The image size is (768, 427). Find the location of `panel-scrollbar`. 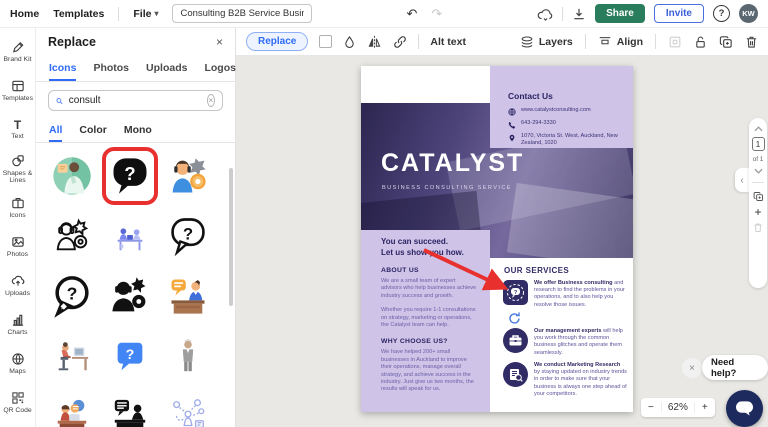

panel-scrollbar is located at coordinates (231, 237).